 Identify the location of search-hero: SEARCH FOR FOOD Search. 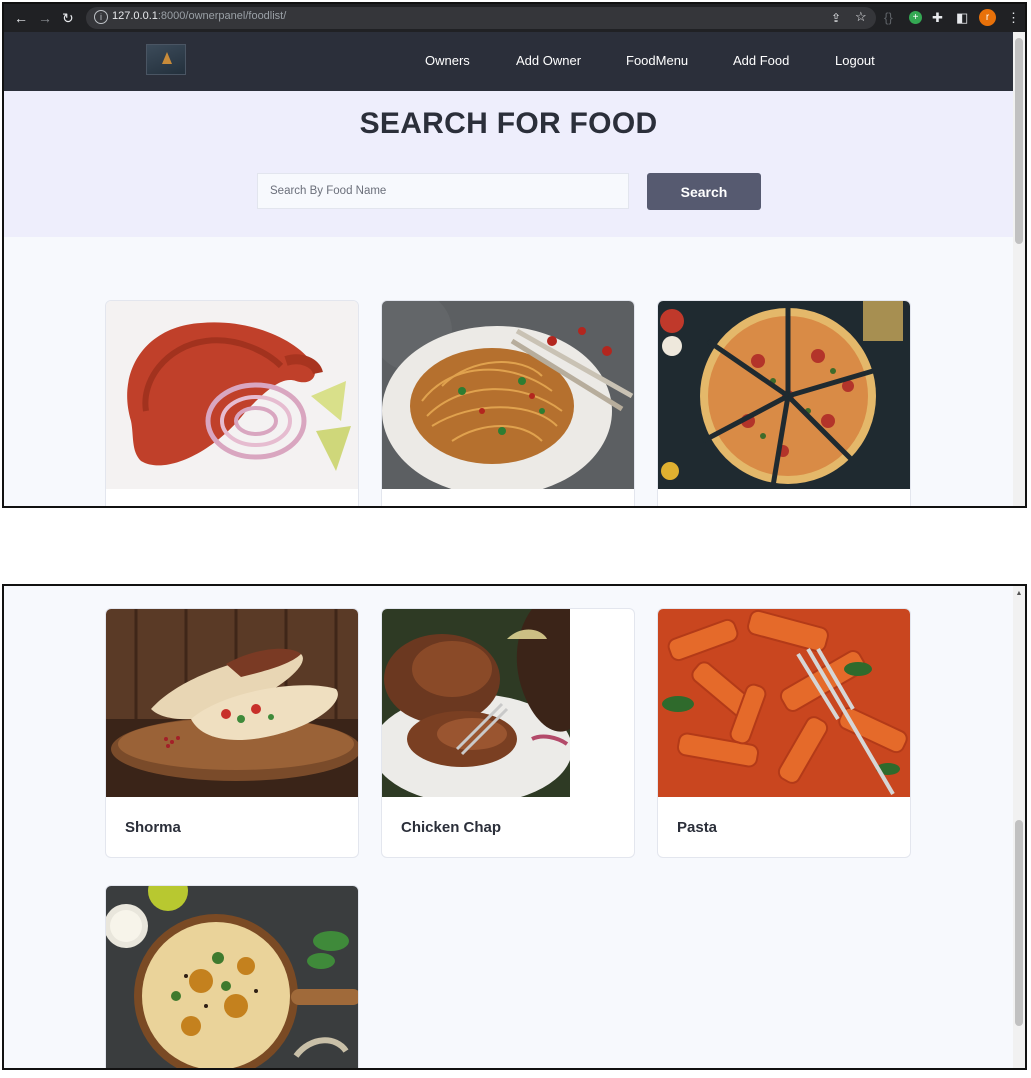
(508, 164).